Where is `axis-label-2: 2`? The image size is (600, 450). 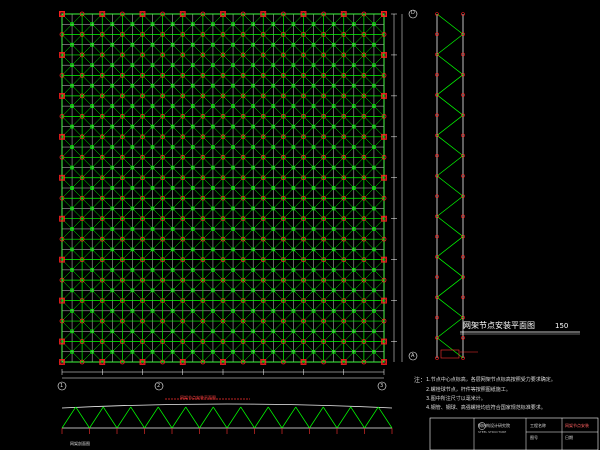
axis-label-2: 2 is located at coordinates (159, 386).